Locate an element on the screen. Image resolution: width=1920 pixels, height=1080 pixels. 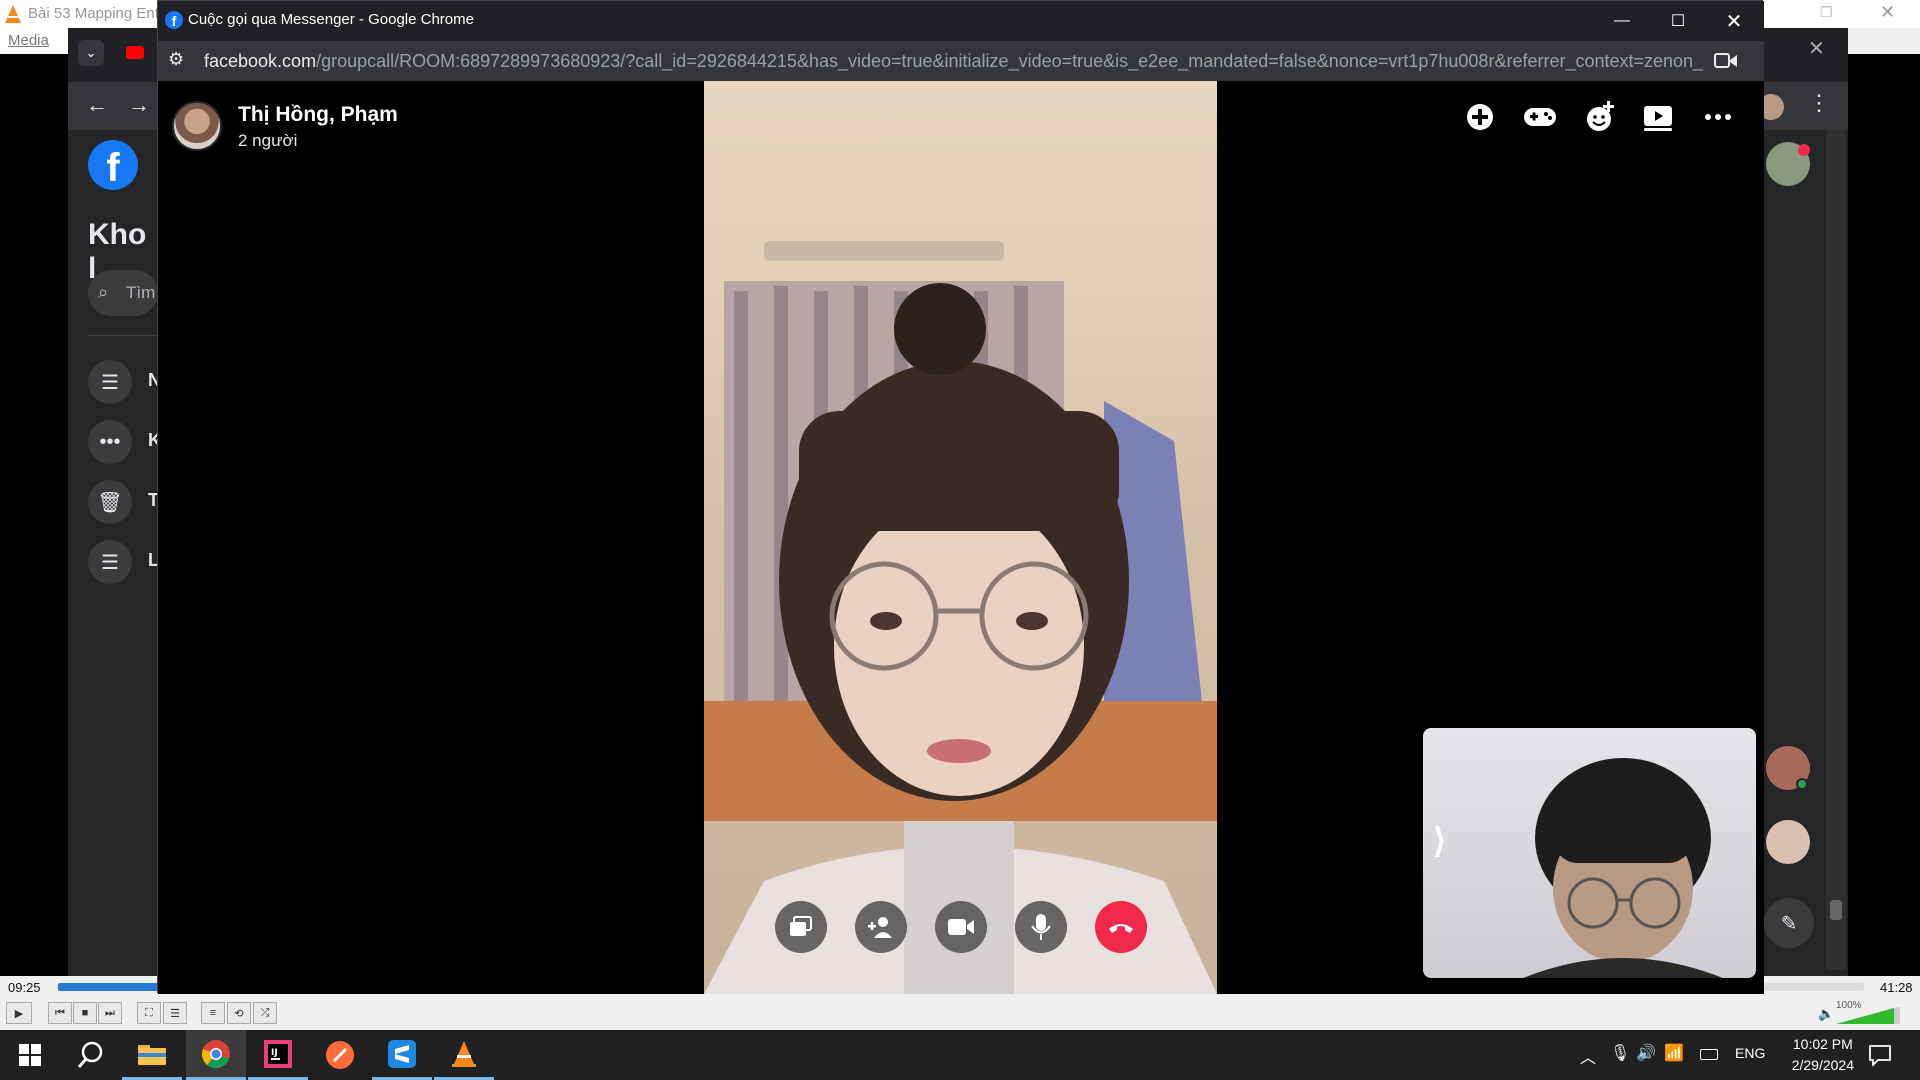
back-icon: ← is located at coordinates (97, 105).